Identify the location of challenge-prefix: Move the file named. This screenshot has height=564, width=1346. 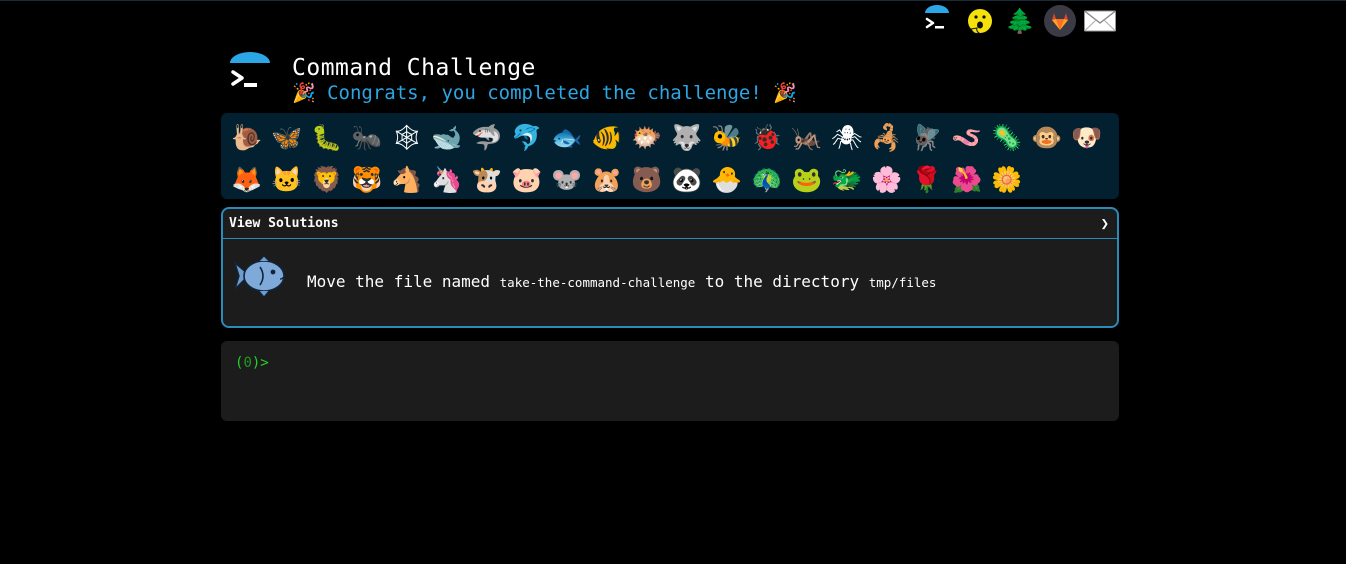
(403, 281).